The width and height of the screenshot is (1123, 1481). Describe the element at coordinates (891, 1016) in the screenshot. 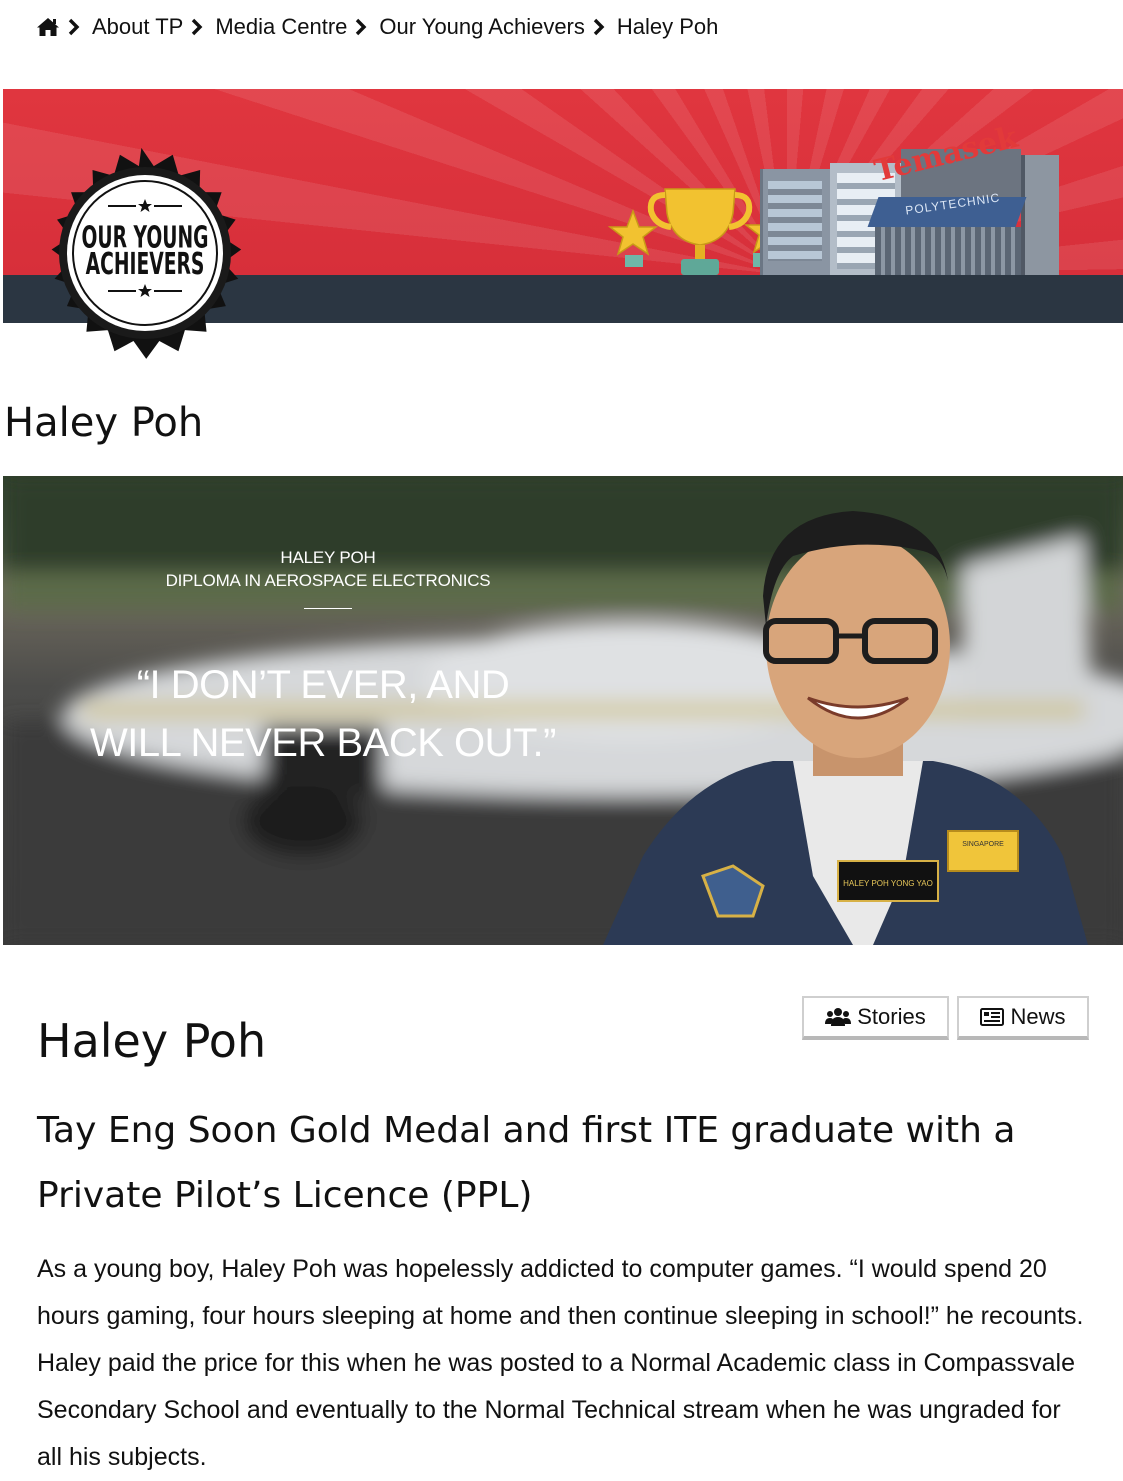

I see `stories-label: Stories` at that location.